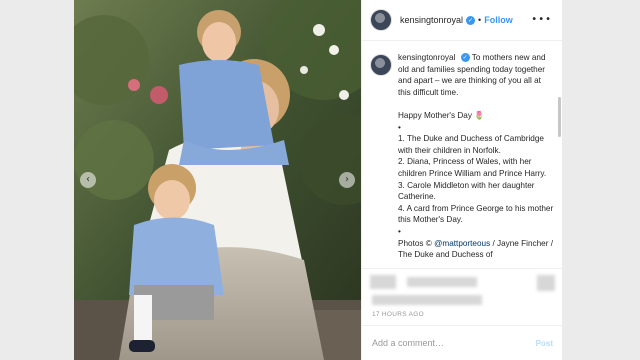 This screenshot has width=640, height=360. Describe the element at coordinates (471, 20) in the screenshot. I see `verified-badge-icon: ✓` at that location.